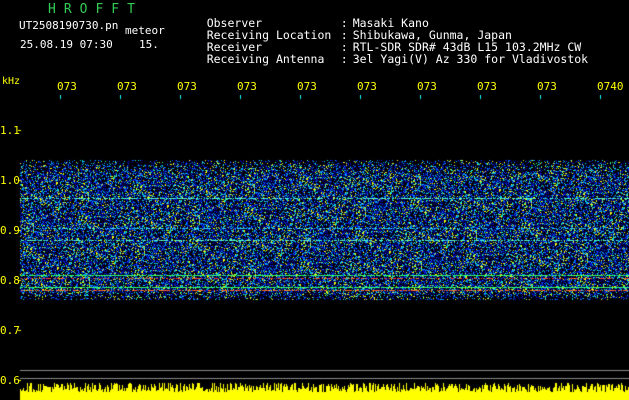 This screenshot has width=629, height=400. Describe the element at coordinates (265, 59) in the screenshot. I see `meta-key: Receiving Antenna` at that location.